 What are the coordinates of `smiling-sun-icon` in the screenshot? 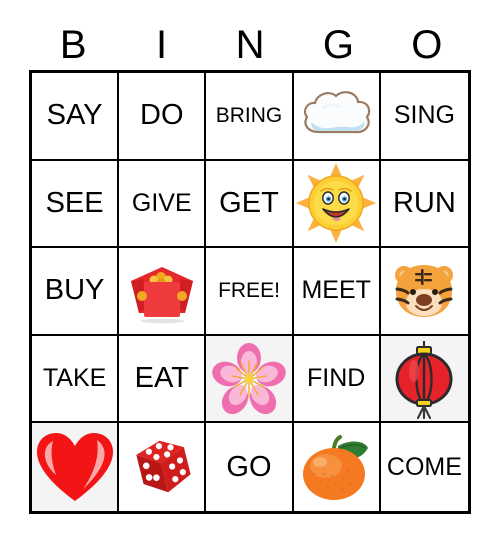 It's located at (336, 204).